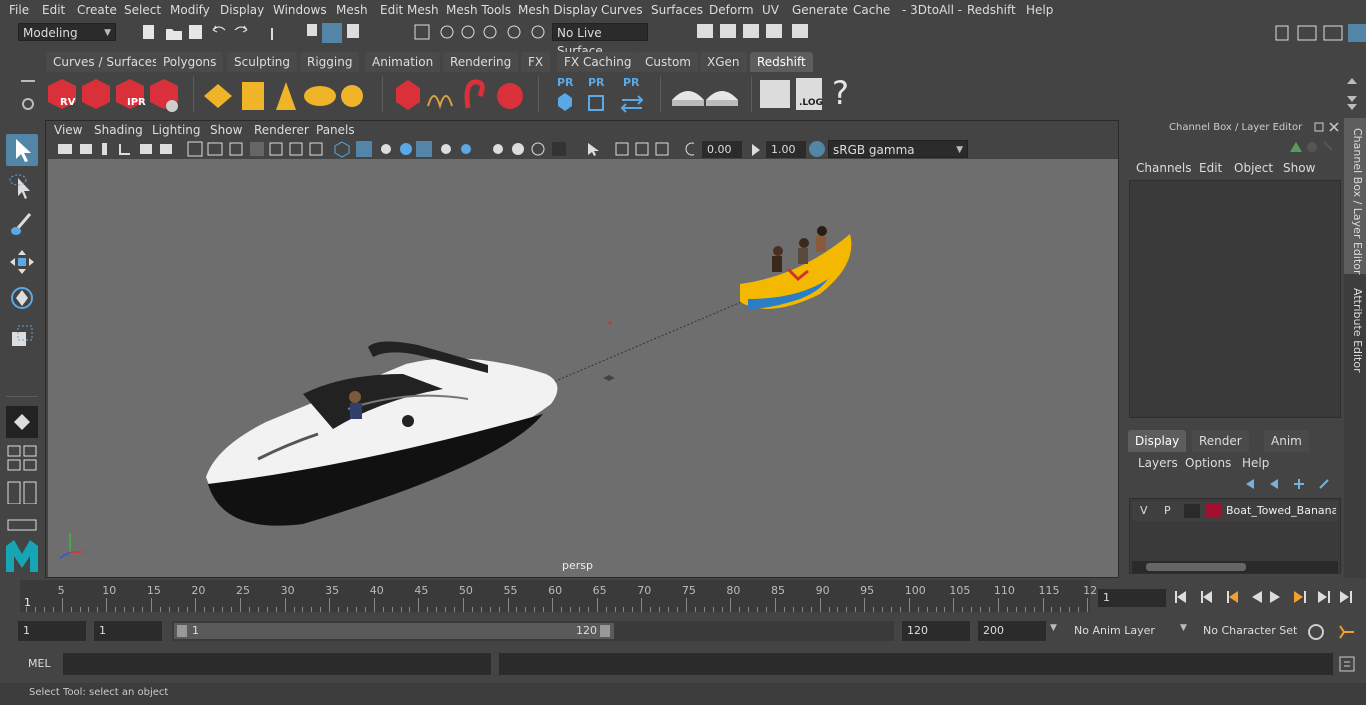 This screenshot has height=705, width=1366. Describe the element at coordinates (52, 631) in the screenshot. I see `animation-start-field: 1` at that location.